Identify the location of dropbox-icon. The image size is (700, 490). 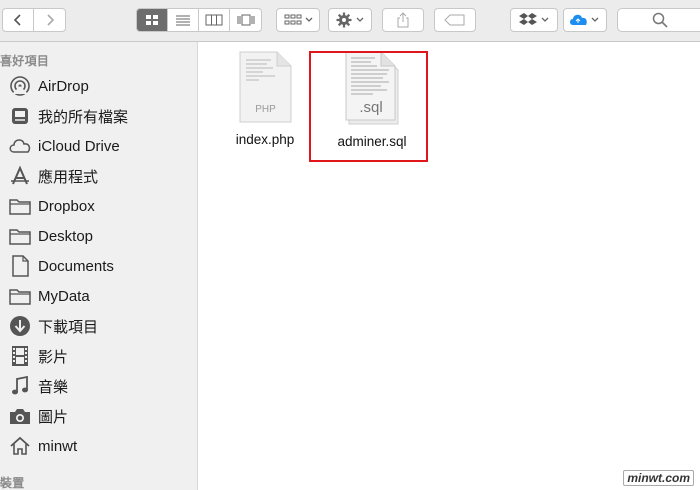
(534, 19).